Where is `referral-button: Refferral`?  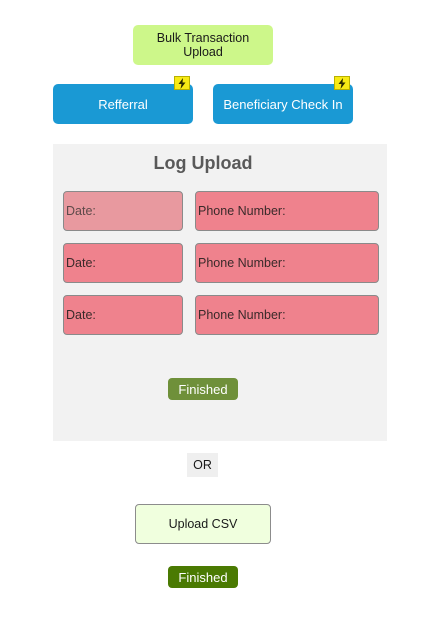
referral-button: Refferral is located at coordinates (123, 104).